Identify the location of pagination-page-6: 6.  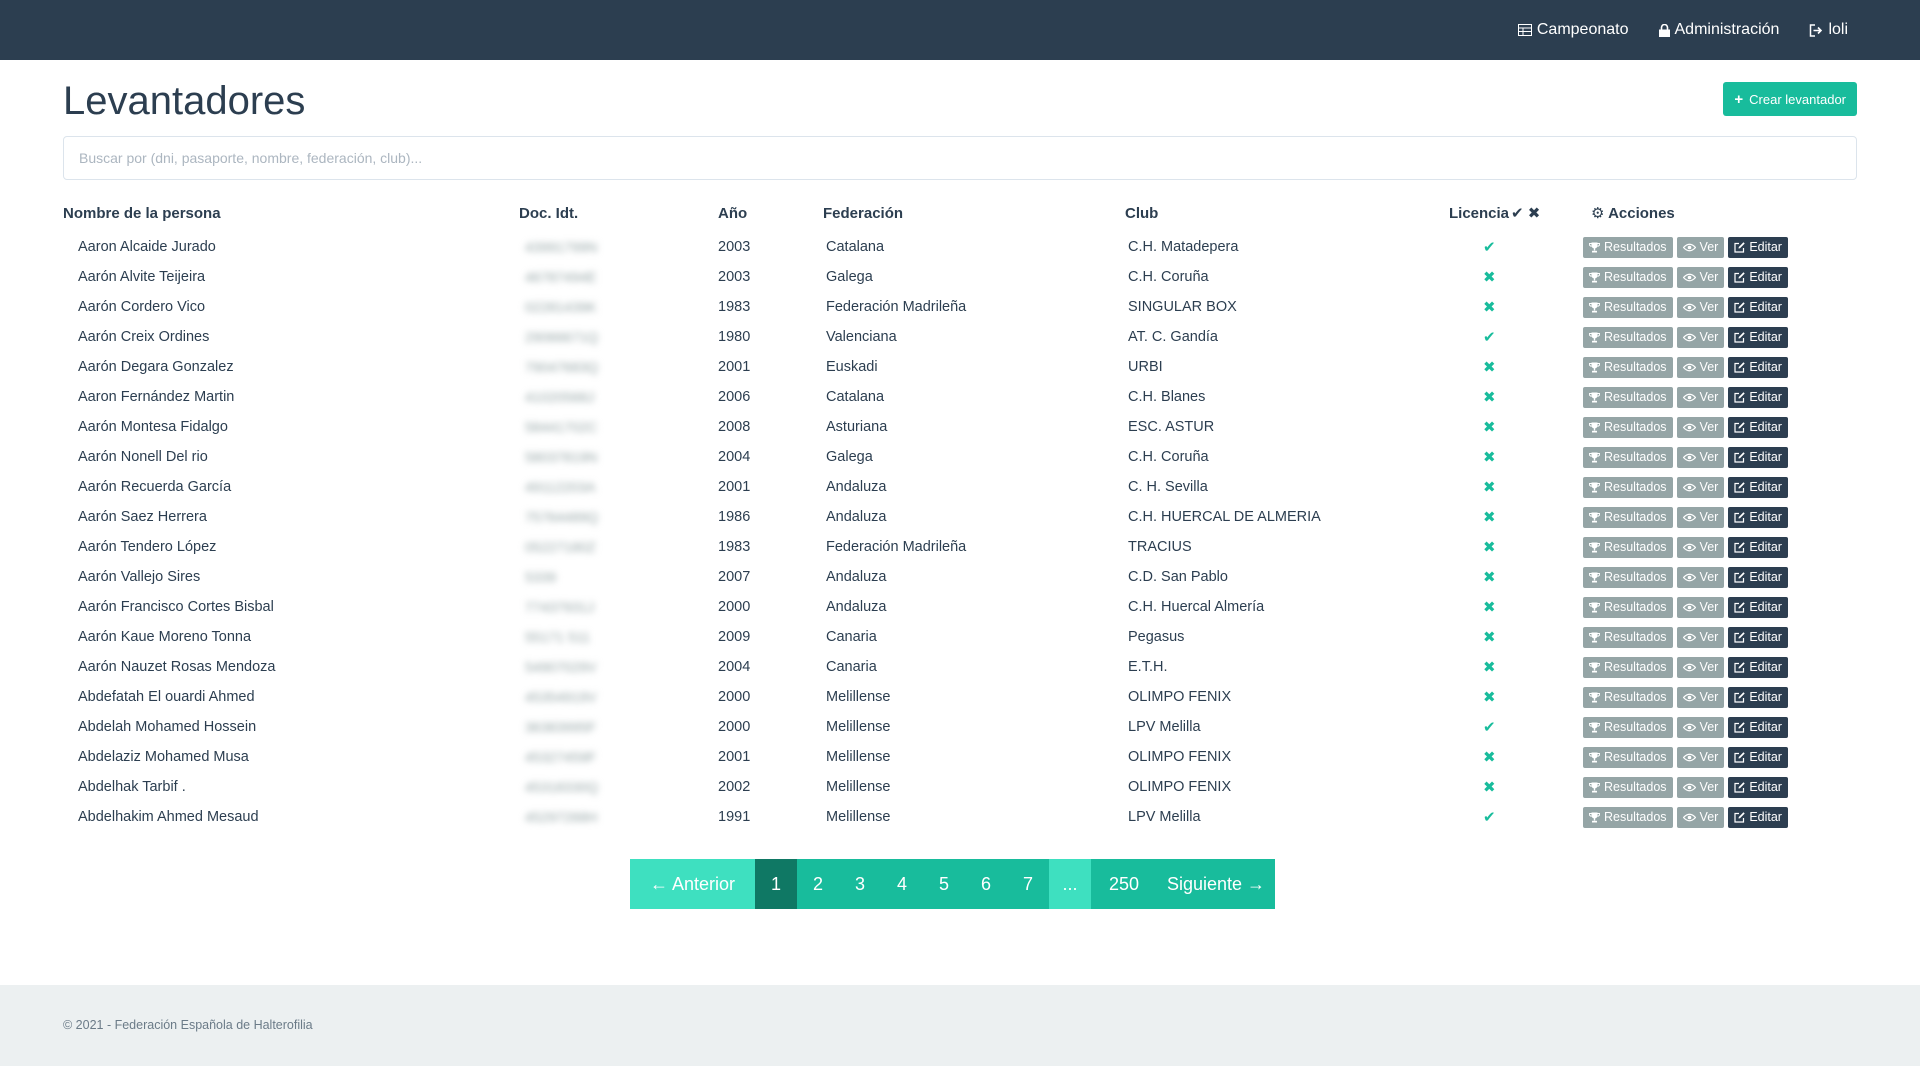
(986, 884).